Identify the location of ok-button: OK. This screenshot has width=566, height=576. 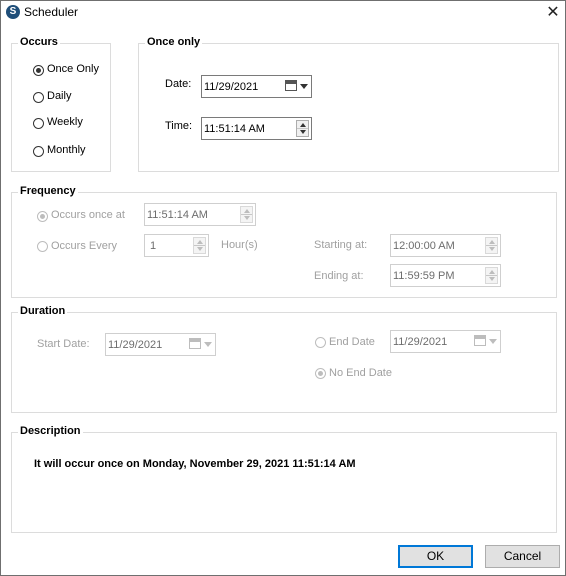
(435, 556).